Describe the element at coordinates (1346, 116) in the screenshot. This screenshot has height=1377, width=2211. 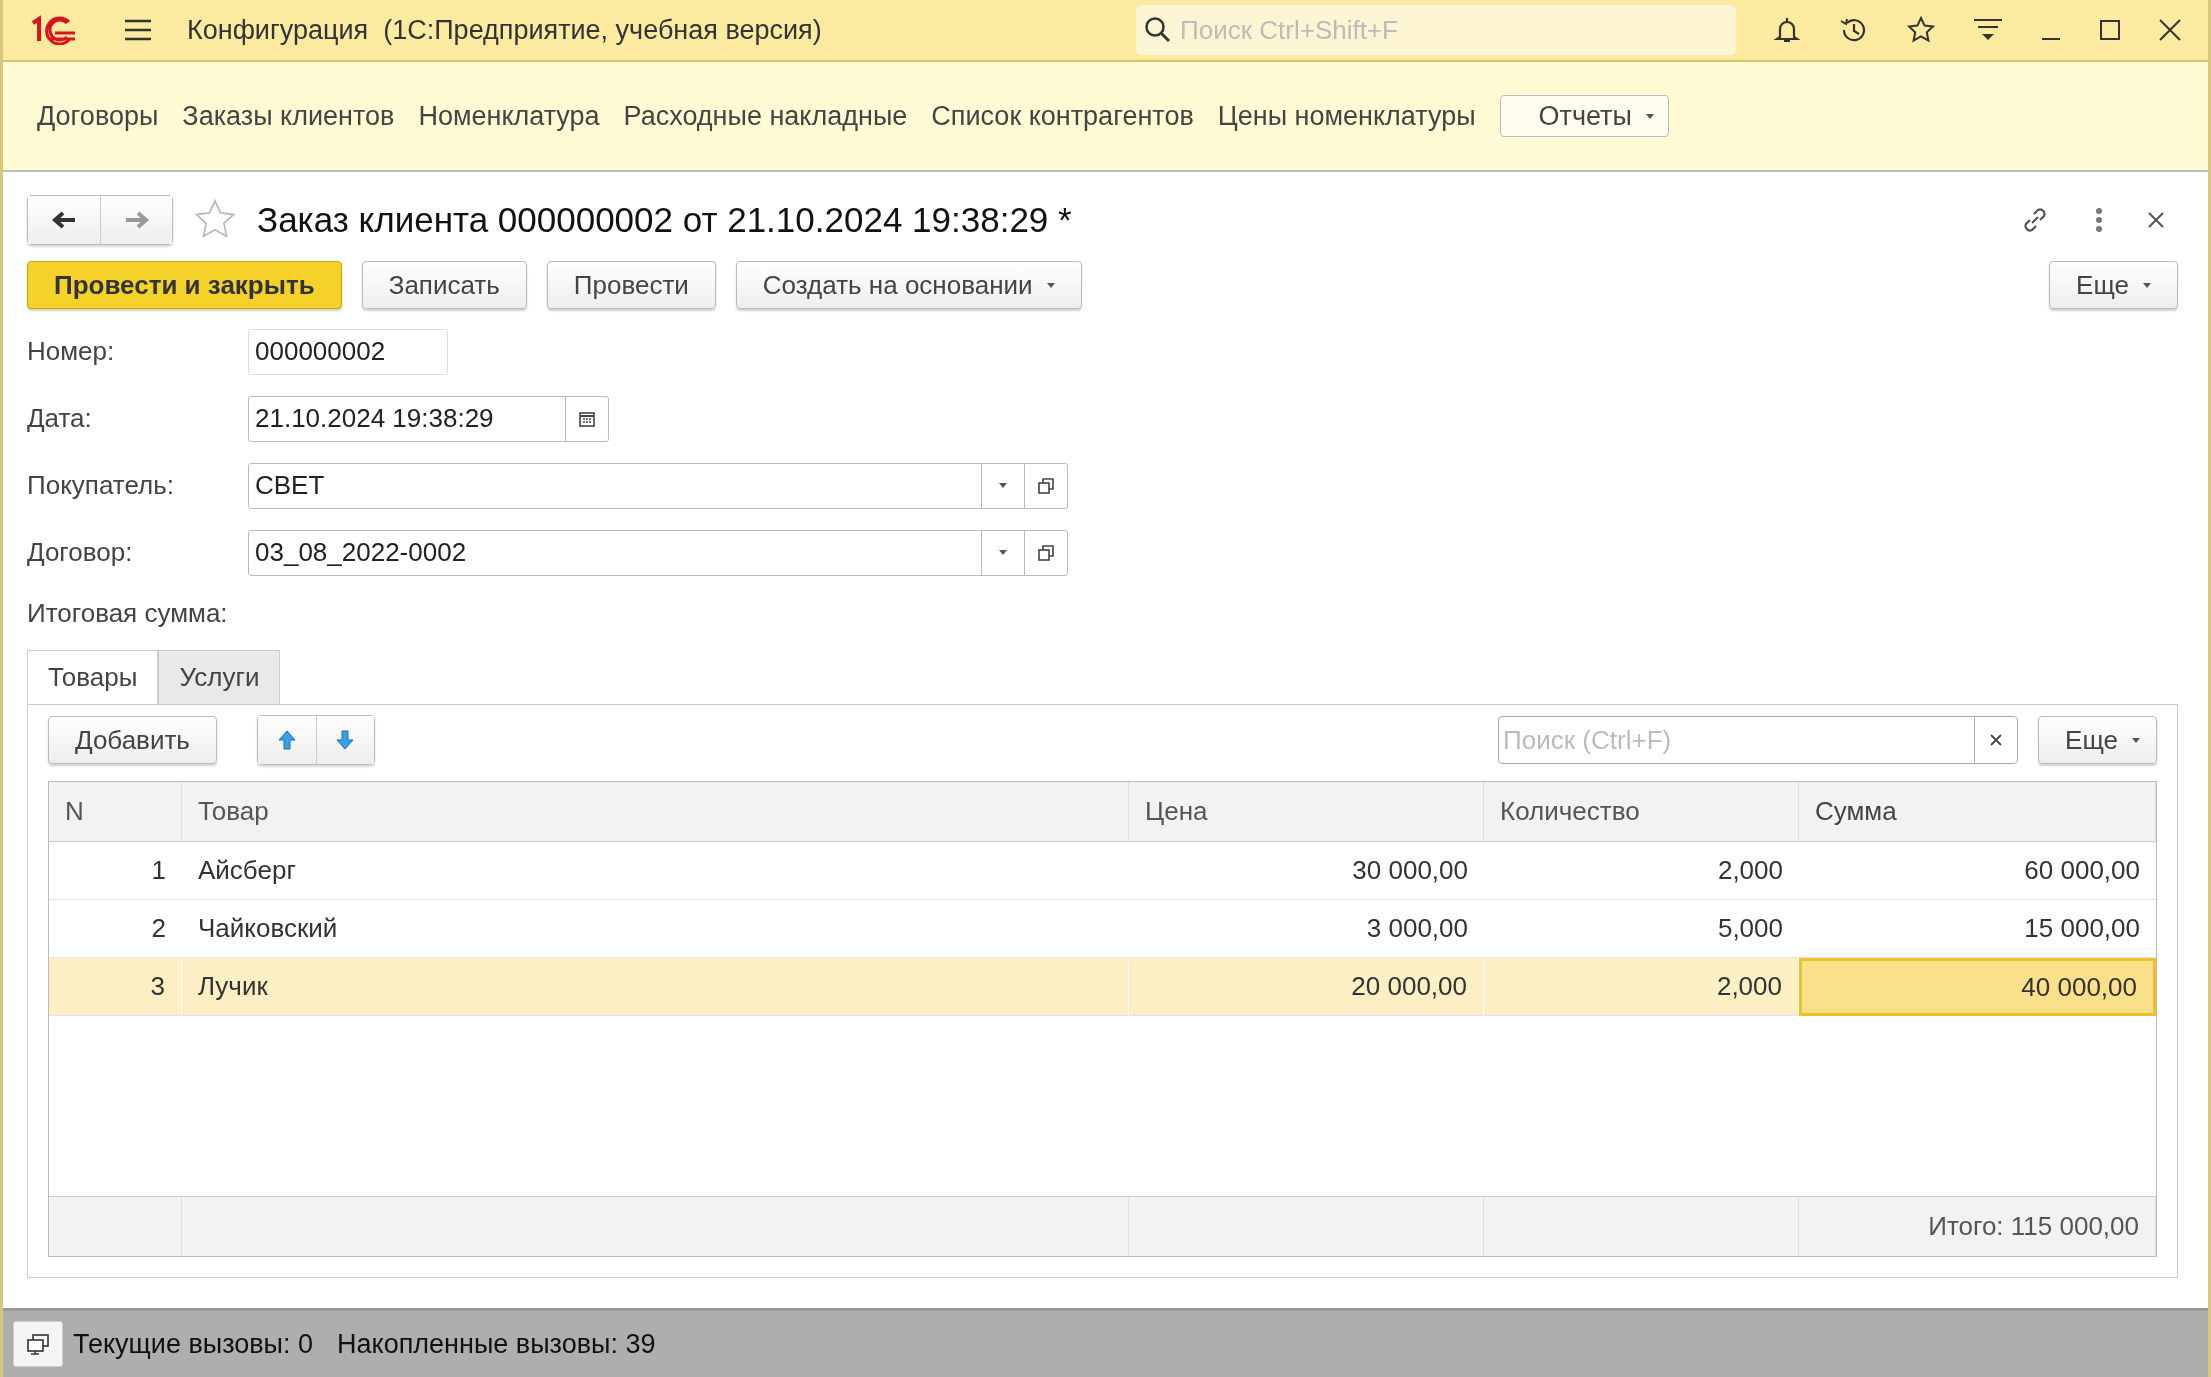
I see `section-link: Цены номенклатуры` at that location.